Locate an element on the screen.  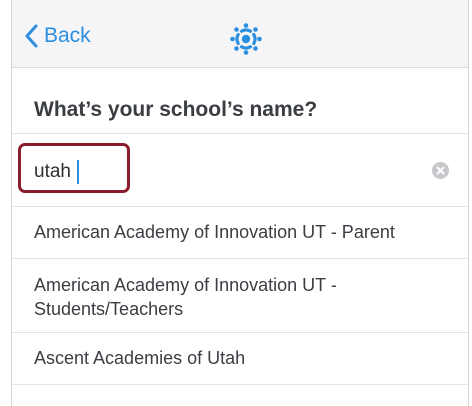
school-result-item: Ascent Academies of Utah is located at coordinates (240, 359).